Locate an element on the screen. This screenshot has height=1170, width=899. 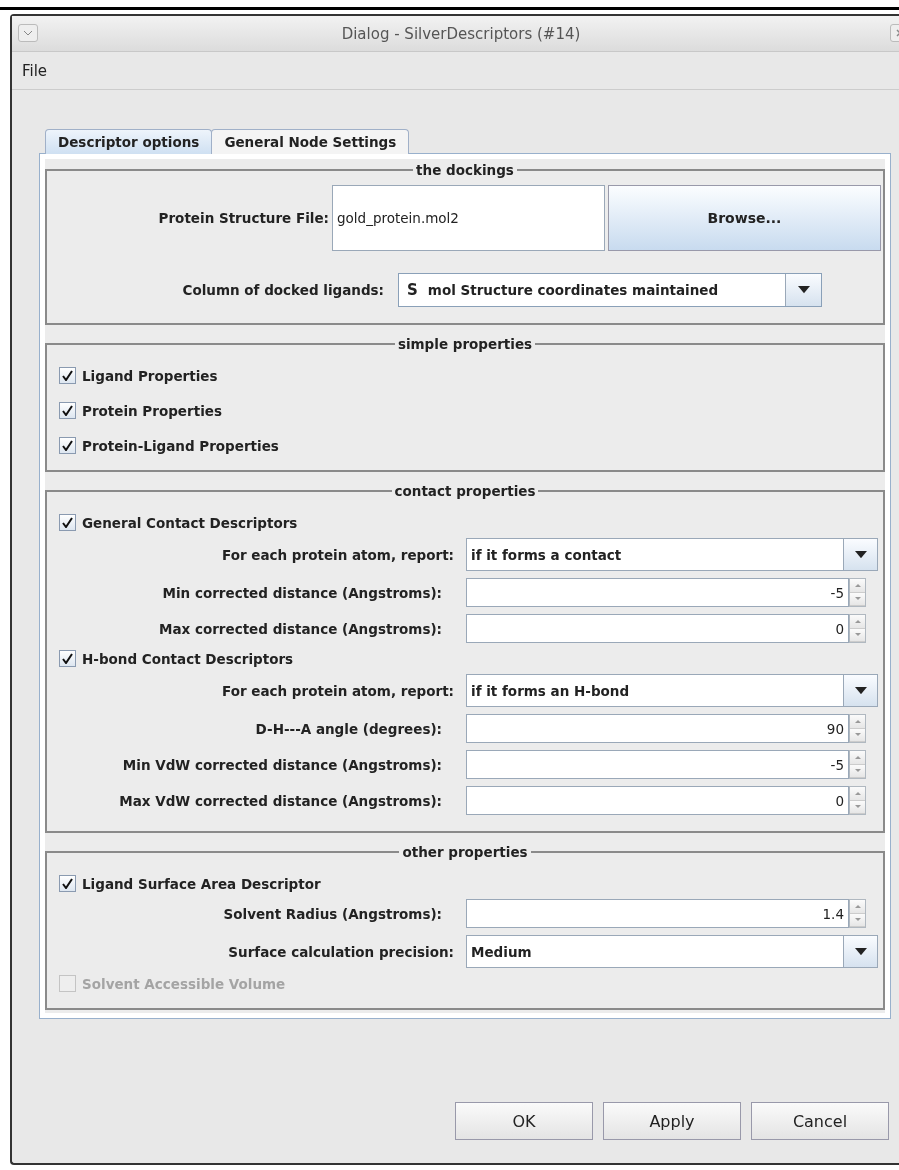
dialog-button: Apply is located at coordinates (672, 1121).